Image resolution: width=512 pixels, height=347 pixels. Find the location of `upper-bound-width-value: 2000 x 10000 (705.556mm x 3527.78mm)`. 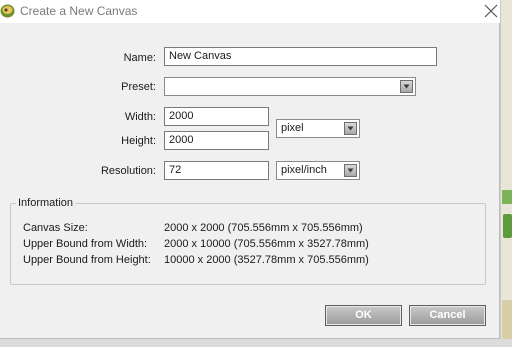

upper-bound-width-value: 2000 x 10000 (705.556mm x 3527.78mm) is located at coordinates (266, 244).